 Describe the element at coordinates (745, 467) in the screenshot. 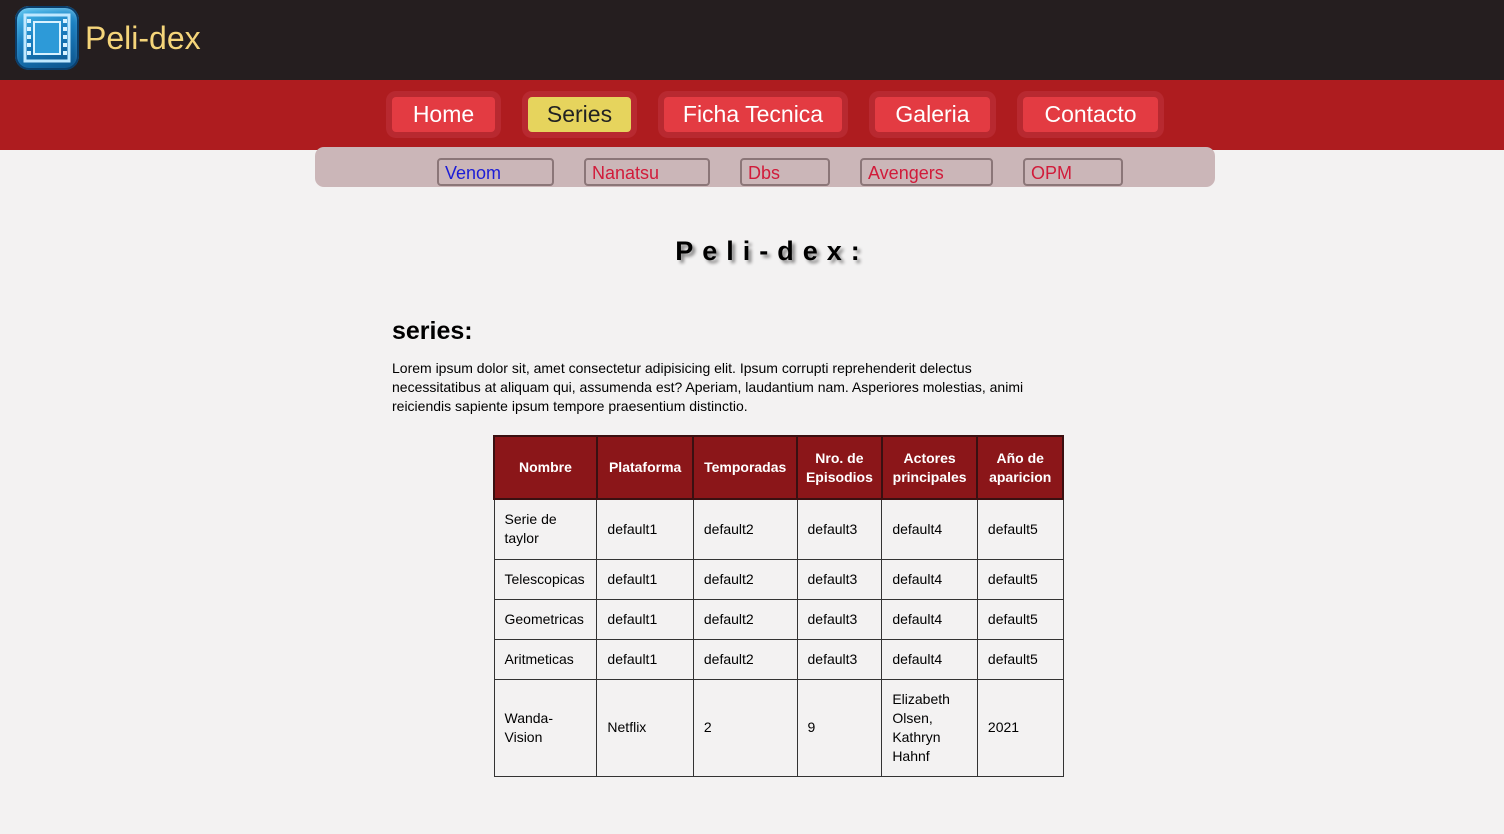

I see `header-temporadas: Temporadas` at that location.